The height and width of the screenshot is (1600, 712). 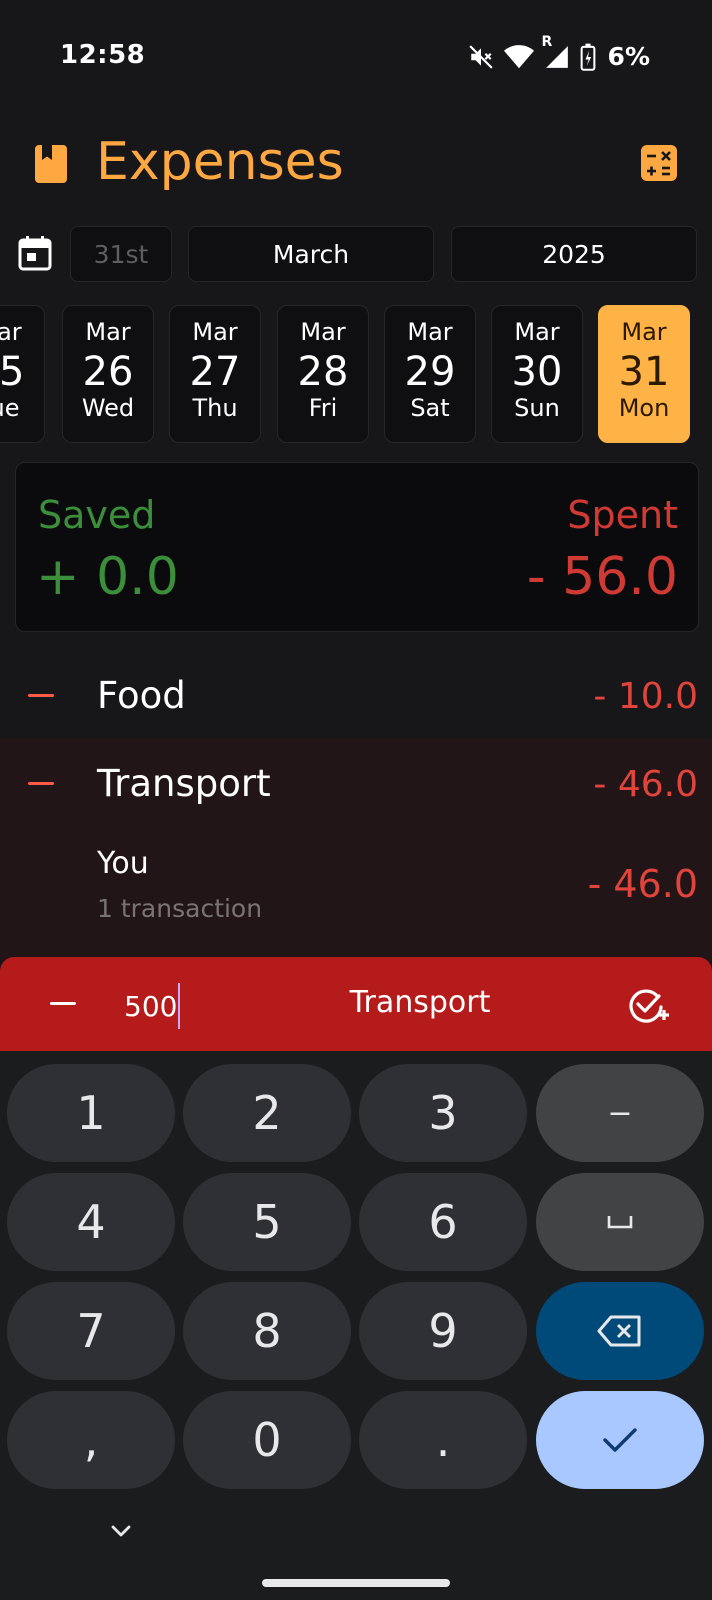 I want to click on day-card: Mar 28 Fri, so click(x=323, y=374).